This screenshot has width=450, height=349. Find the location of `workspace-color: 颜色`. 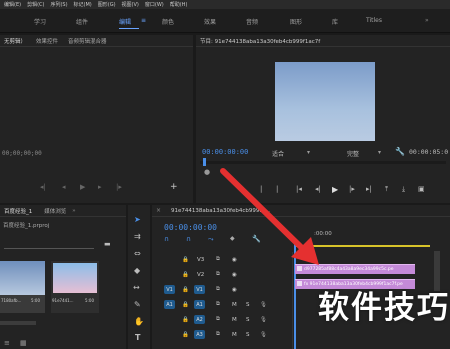

workspace-color: 颜色 is located at coordinates (168, 21).